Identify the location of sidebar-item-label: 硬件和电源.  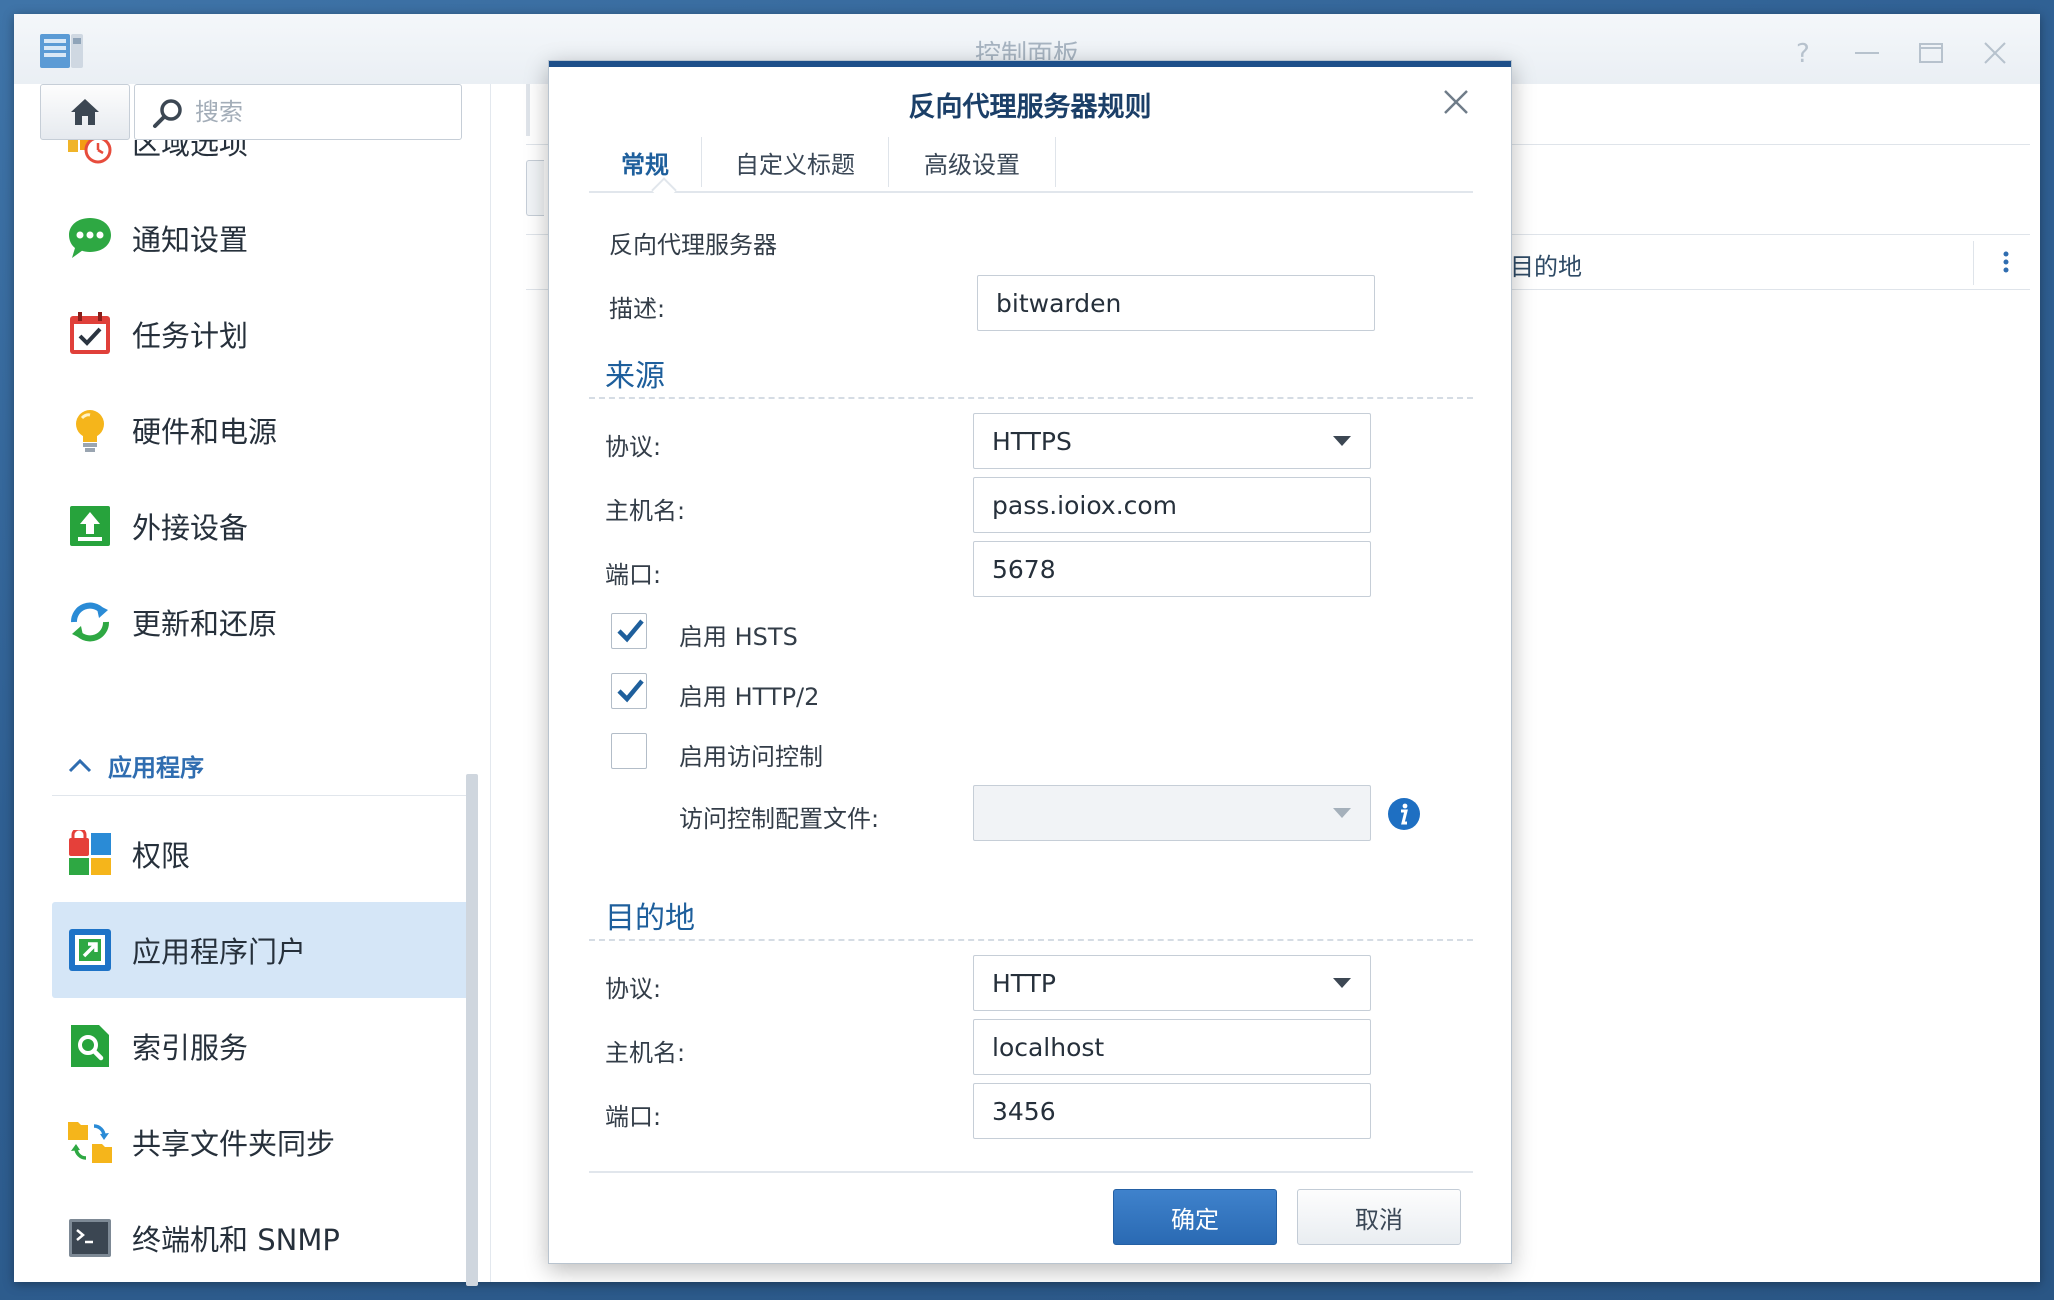
(205, 432).